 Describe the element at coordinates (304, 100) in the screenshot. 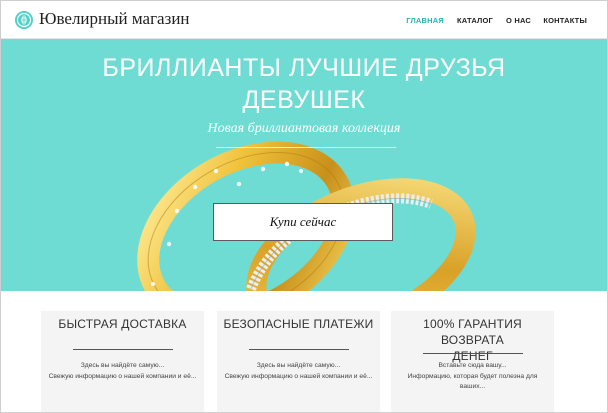

I see `hero-title-line2: ДЕВУШЕК` at that location.